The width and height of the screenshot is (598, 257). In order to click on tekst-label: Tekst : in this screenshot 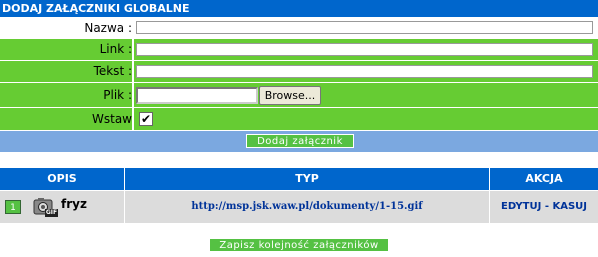, I will do `click(112, 71)`.